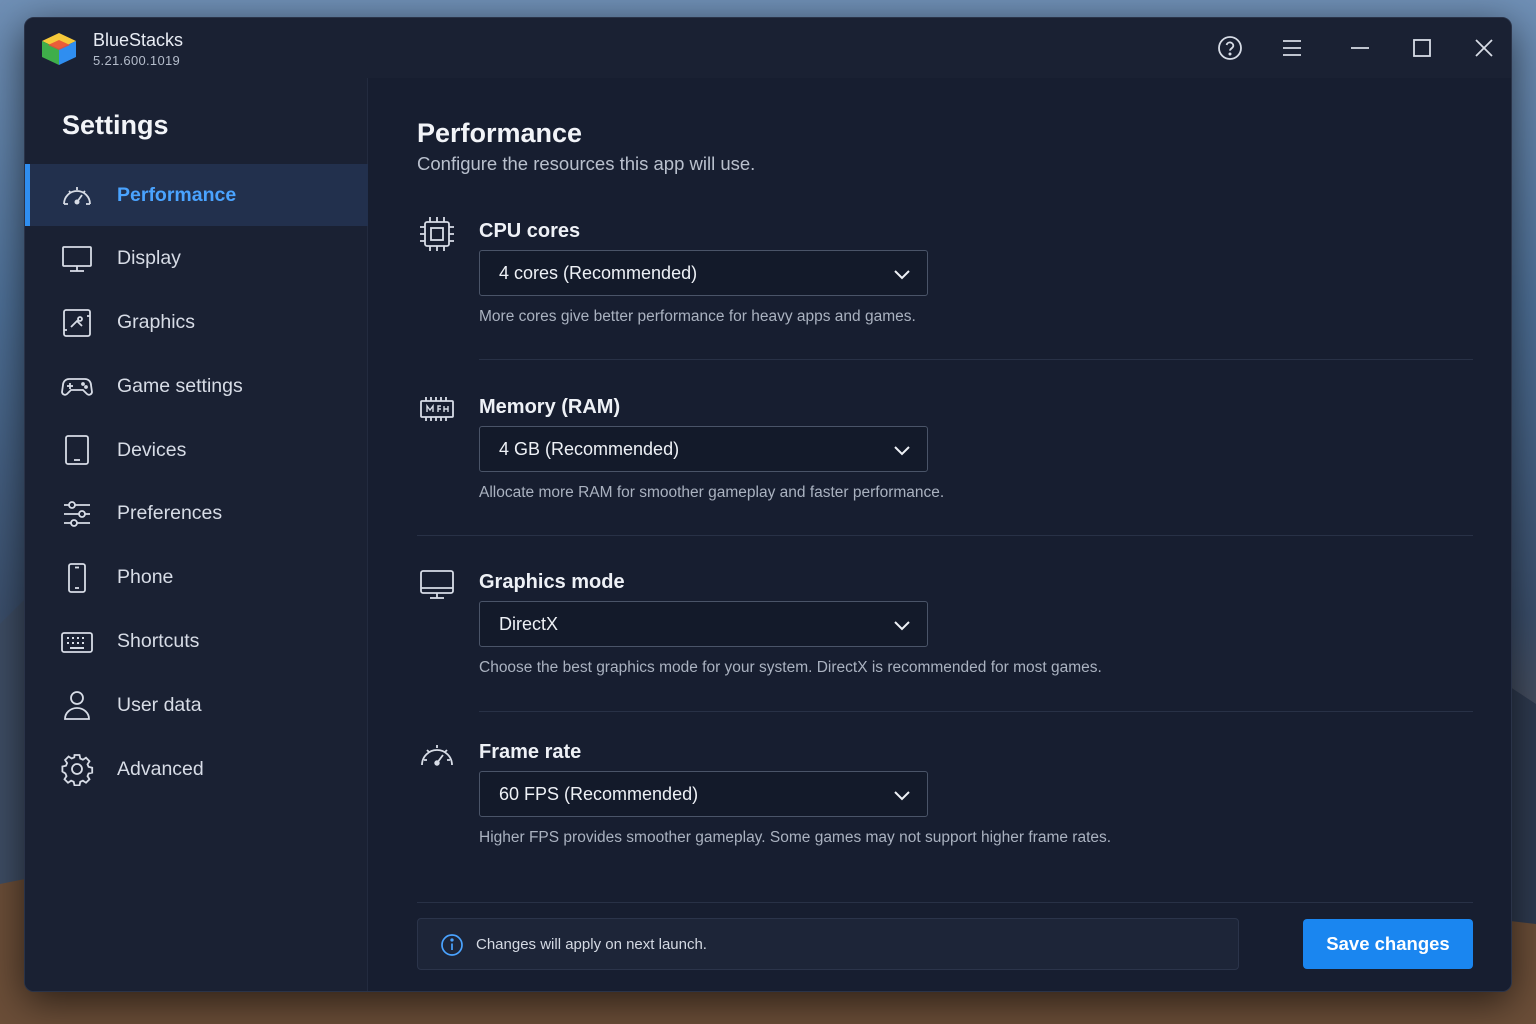  Describe the element at coordinates (77, 514) in the screenshot. I see `sliders-icon` at that location.